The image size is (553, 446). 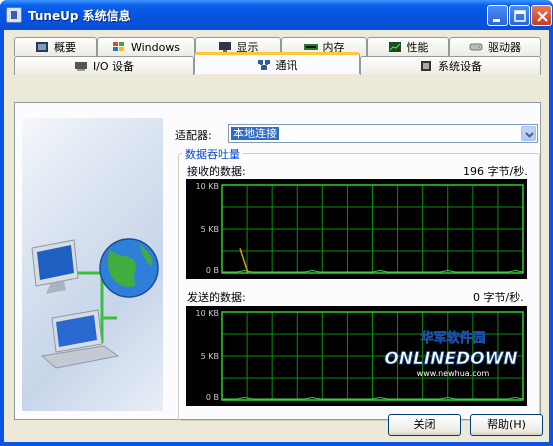 I want to click on adapter-select: 本地连接, so click(x=383, y=133).